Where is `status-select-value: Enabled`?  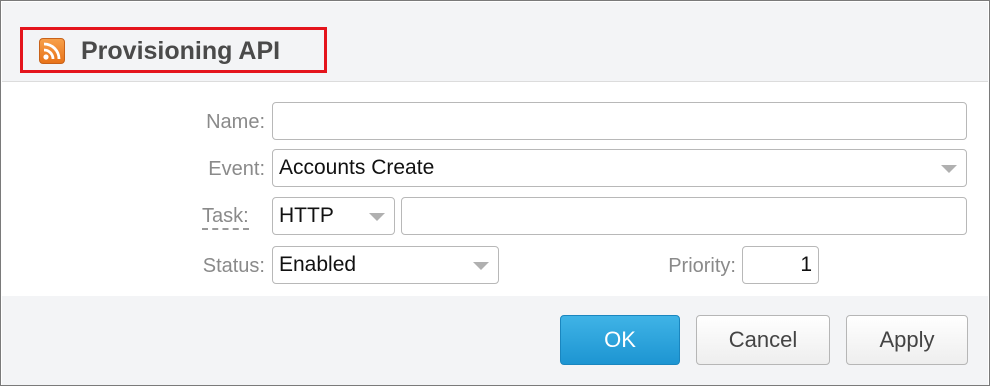 status-select-value: Enabled is located at coordinates (318, 264).